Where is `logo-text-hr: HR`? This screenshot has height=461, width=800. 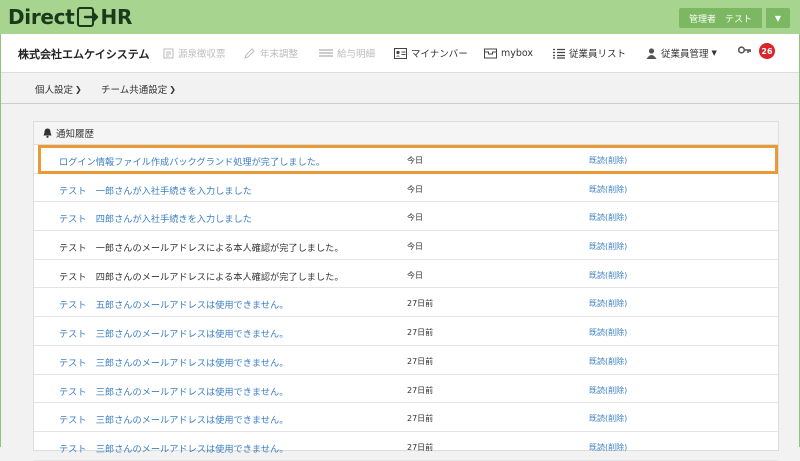
logo-text-hr: HR is located at coordinates (116, 17).